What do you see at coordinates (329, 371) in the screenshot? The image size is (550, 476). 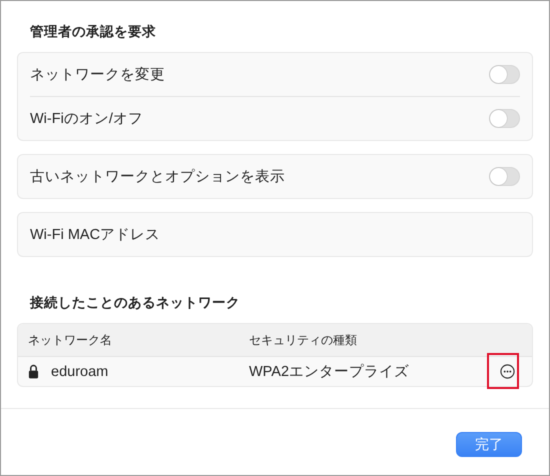 I see `security-type: WPA2エンタープライズ` at bounding box center [329, 371].